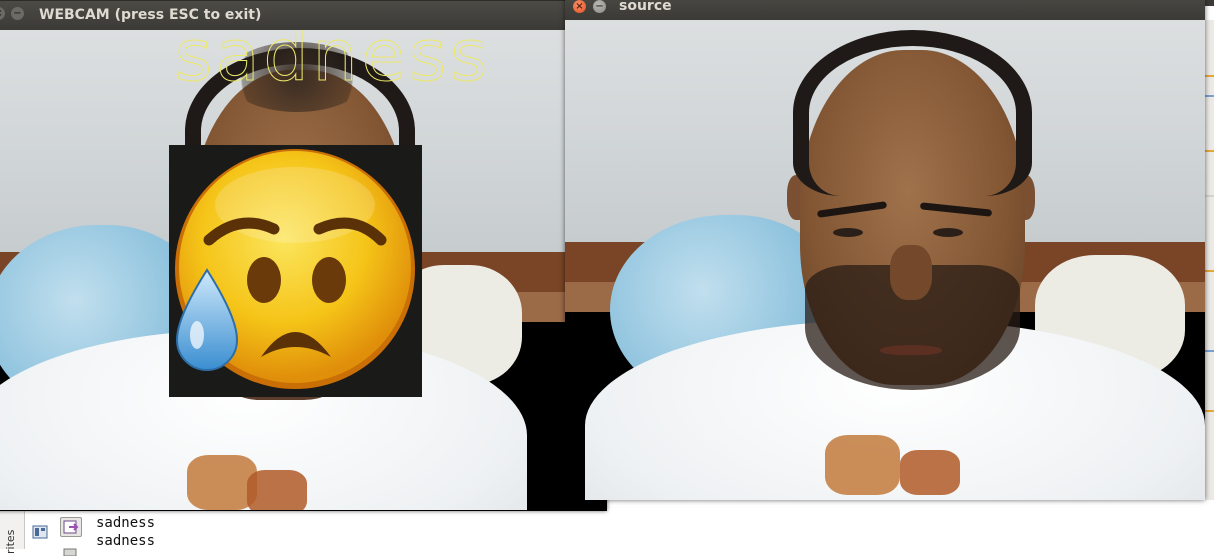 The height and width of the screenshot is (560, 1214). I want to click on console-panel, so click(607, 529).